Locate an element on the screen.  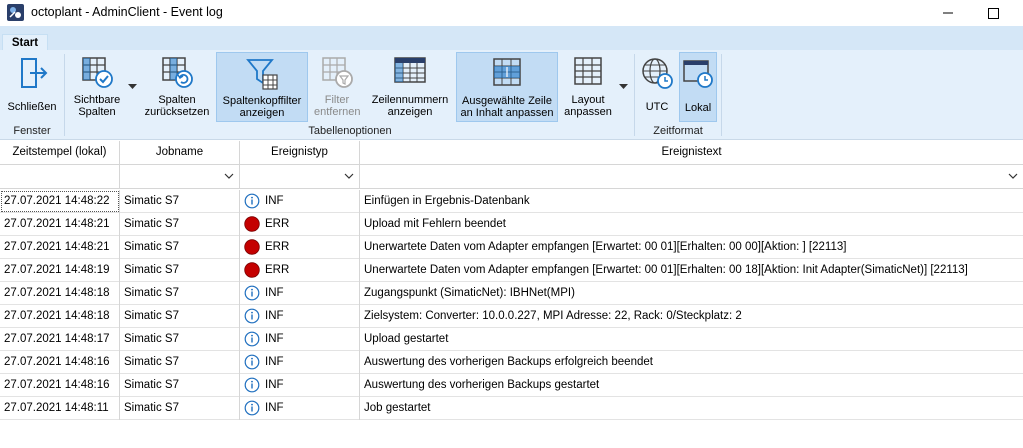
window-title: octoplant - AdminClient - Event log is located at coordinates (127, 12).